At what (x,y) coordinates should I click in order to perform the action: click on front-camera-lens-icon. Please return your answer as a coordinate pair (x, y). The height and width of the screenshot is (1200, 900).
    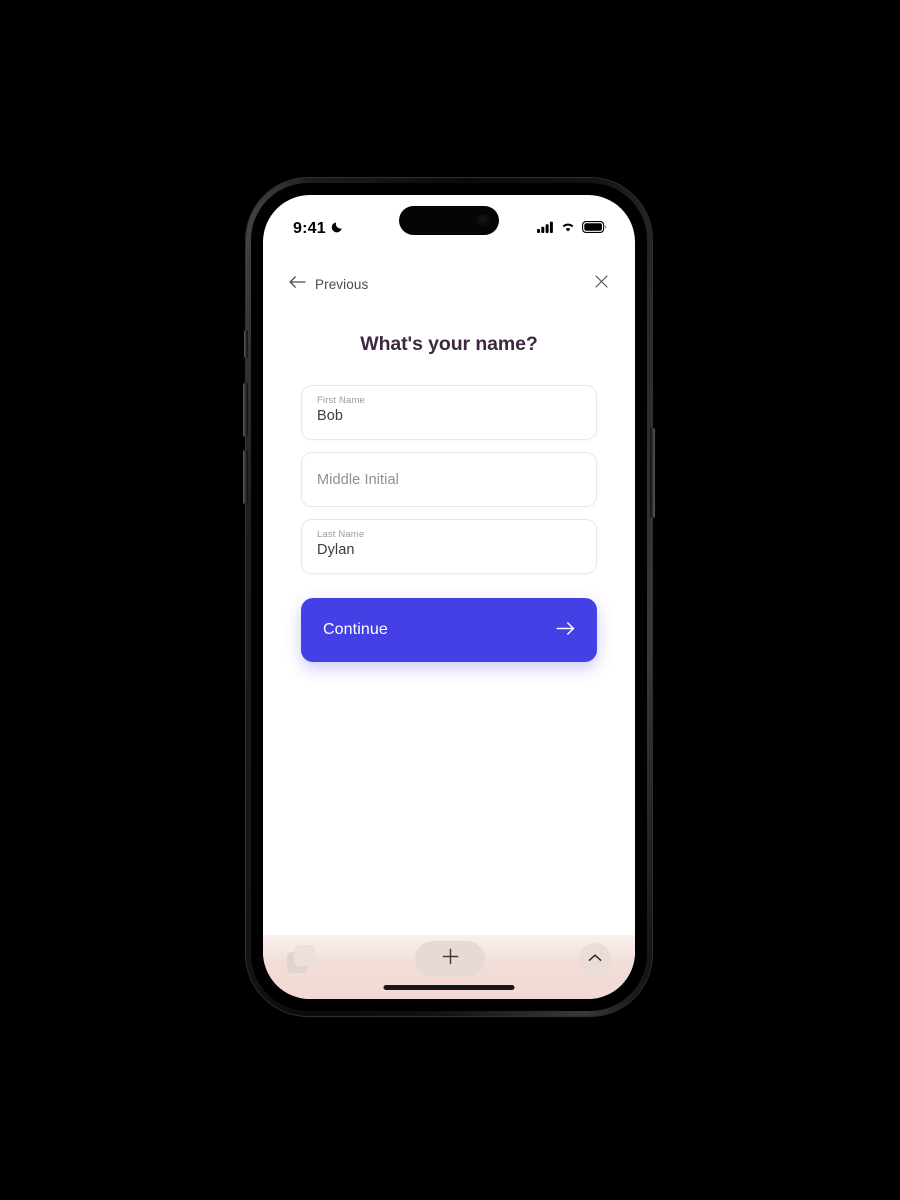
    Looking at the image, I should click on (483, 220).